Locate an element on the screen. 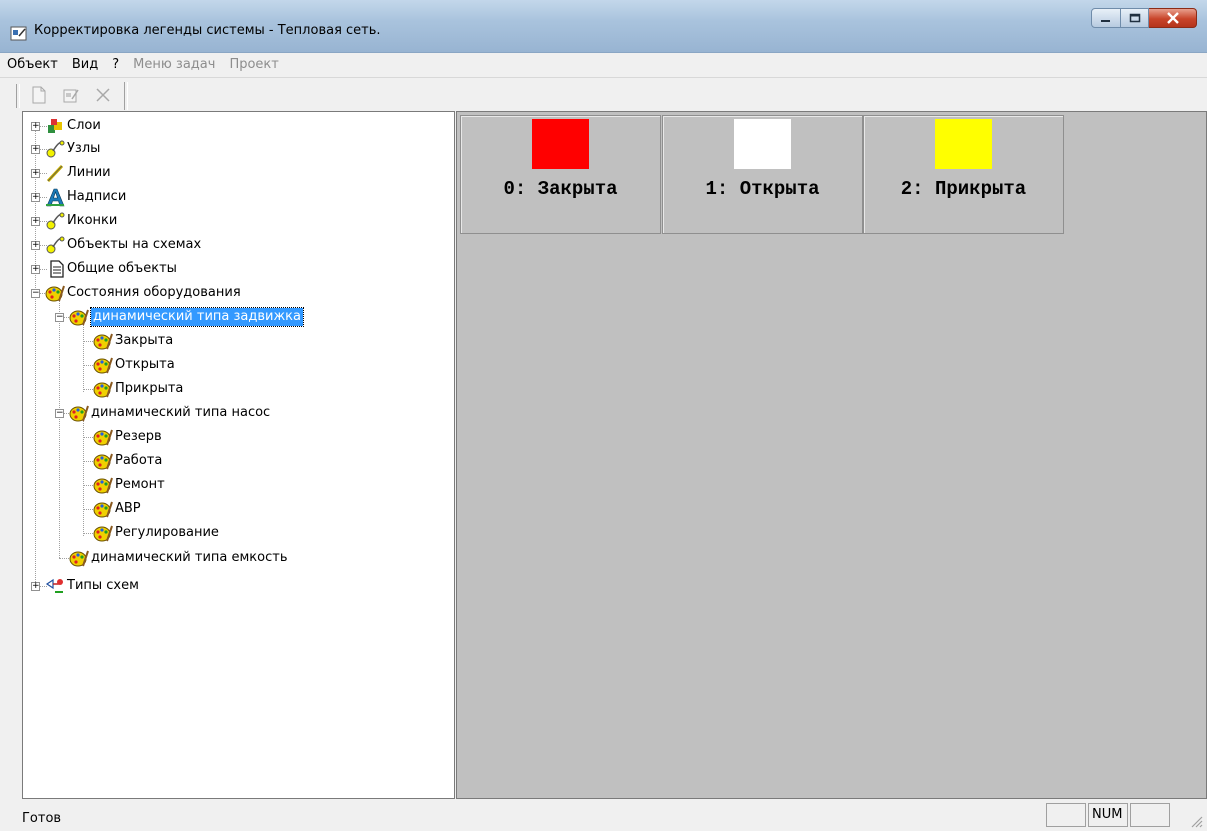 The height and width of the screenshot is (831, 1207). legend-label: 1: Открыта is located at coordinates (762, 189).